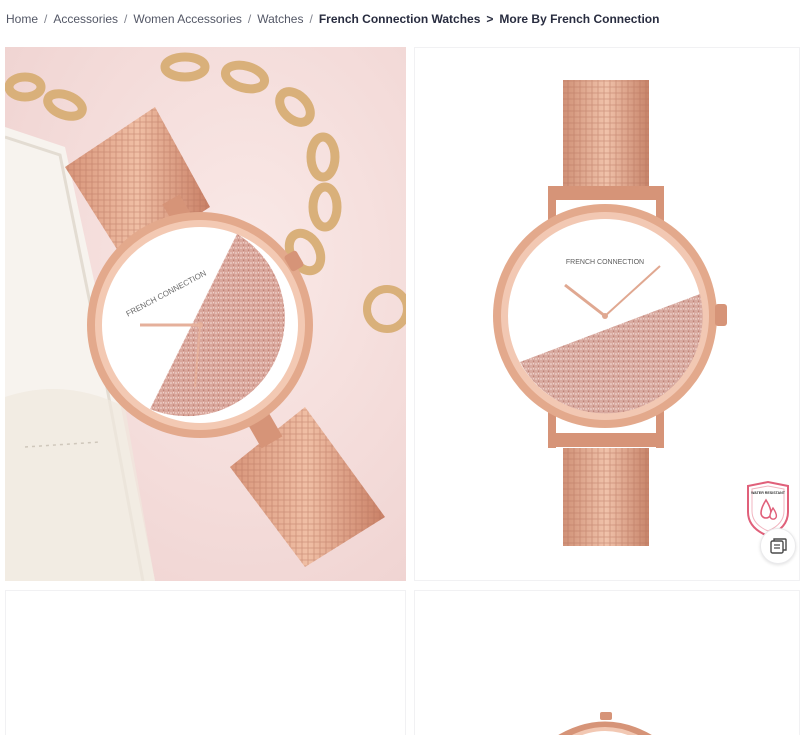 Image resolution: width=800 pixels, height=735 pixels. I want to click on view-similar-button, so click(778, 546).